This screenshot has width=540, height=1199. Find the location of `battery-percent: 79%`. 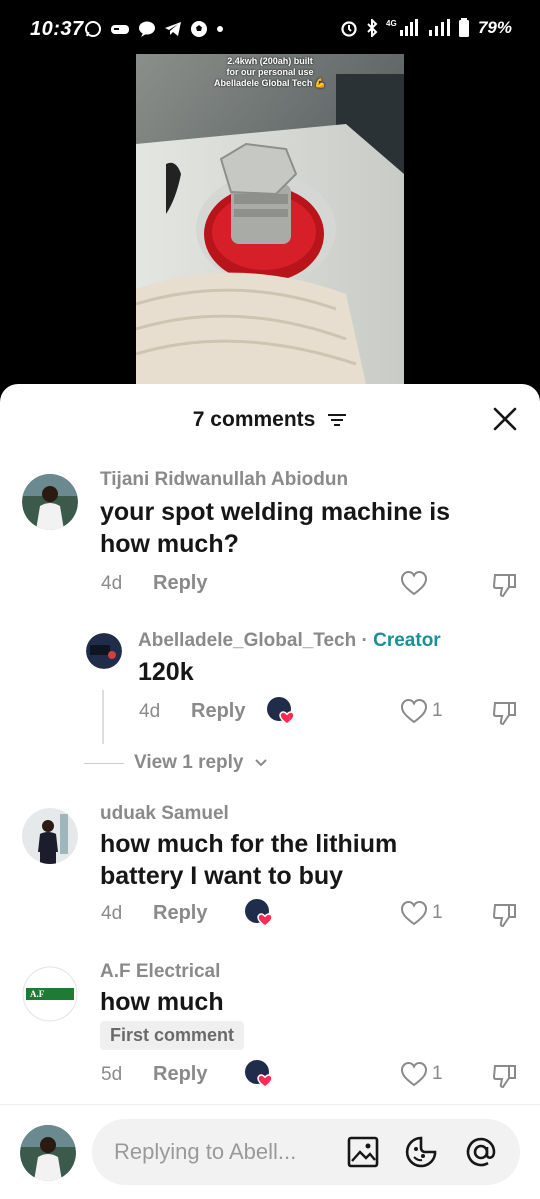

battery-percent: 79% is located at coordinates (494, 27).